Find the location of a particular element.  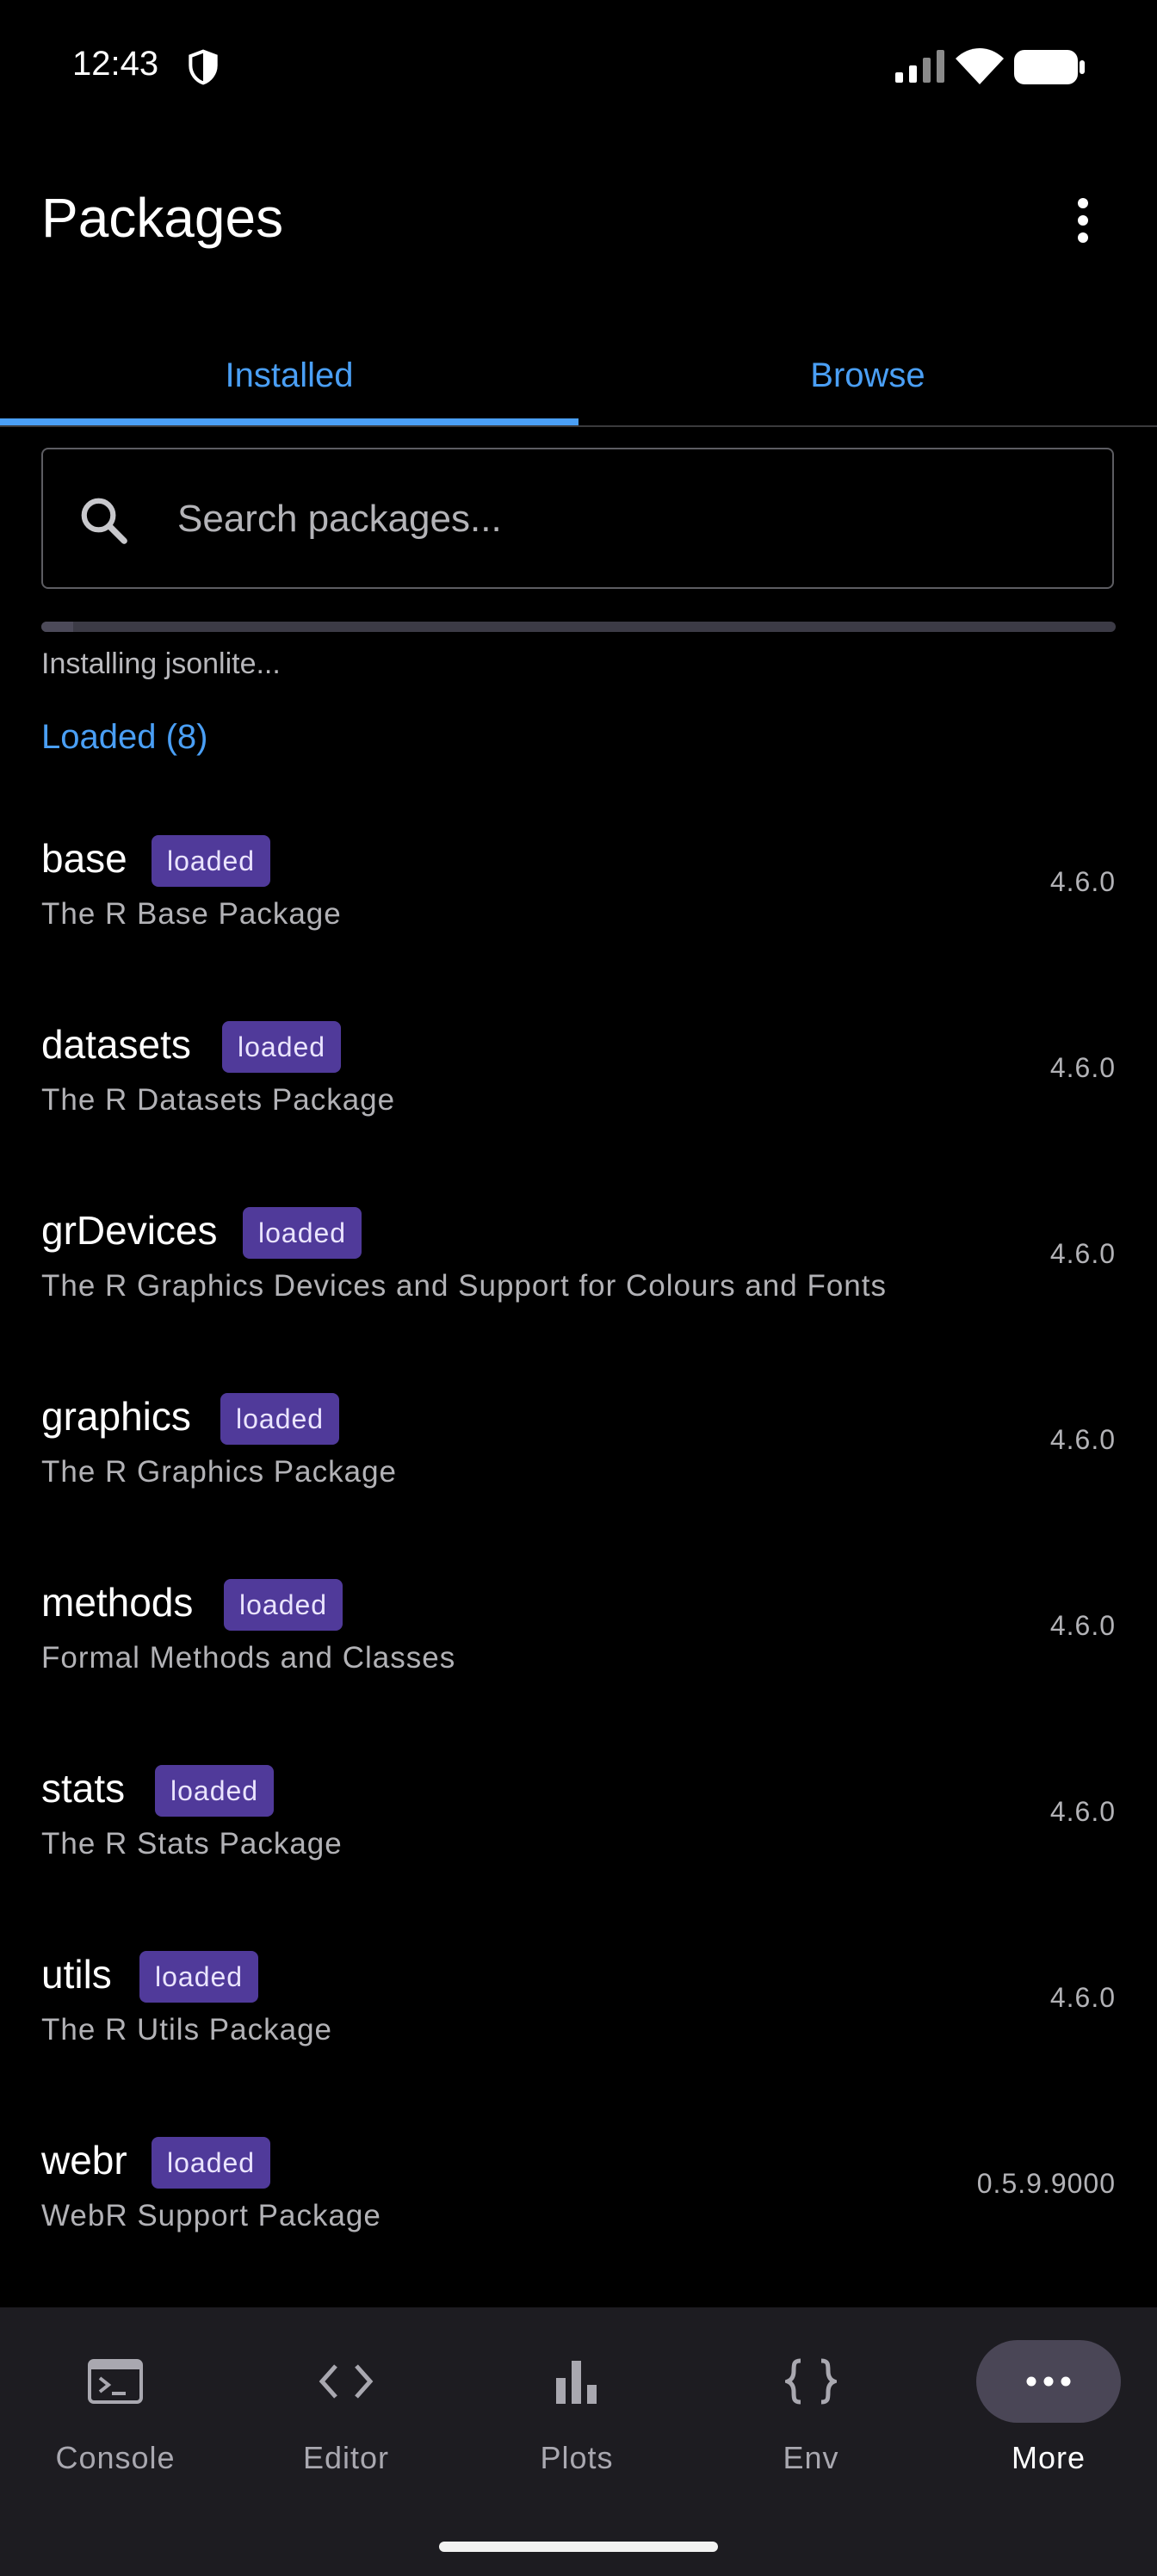

package-description: WebR Support Package is located at coordinates (211, 2216).